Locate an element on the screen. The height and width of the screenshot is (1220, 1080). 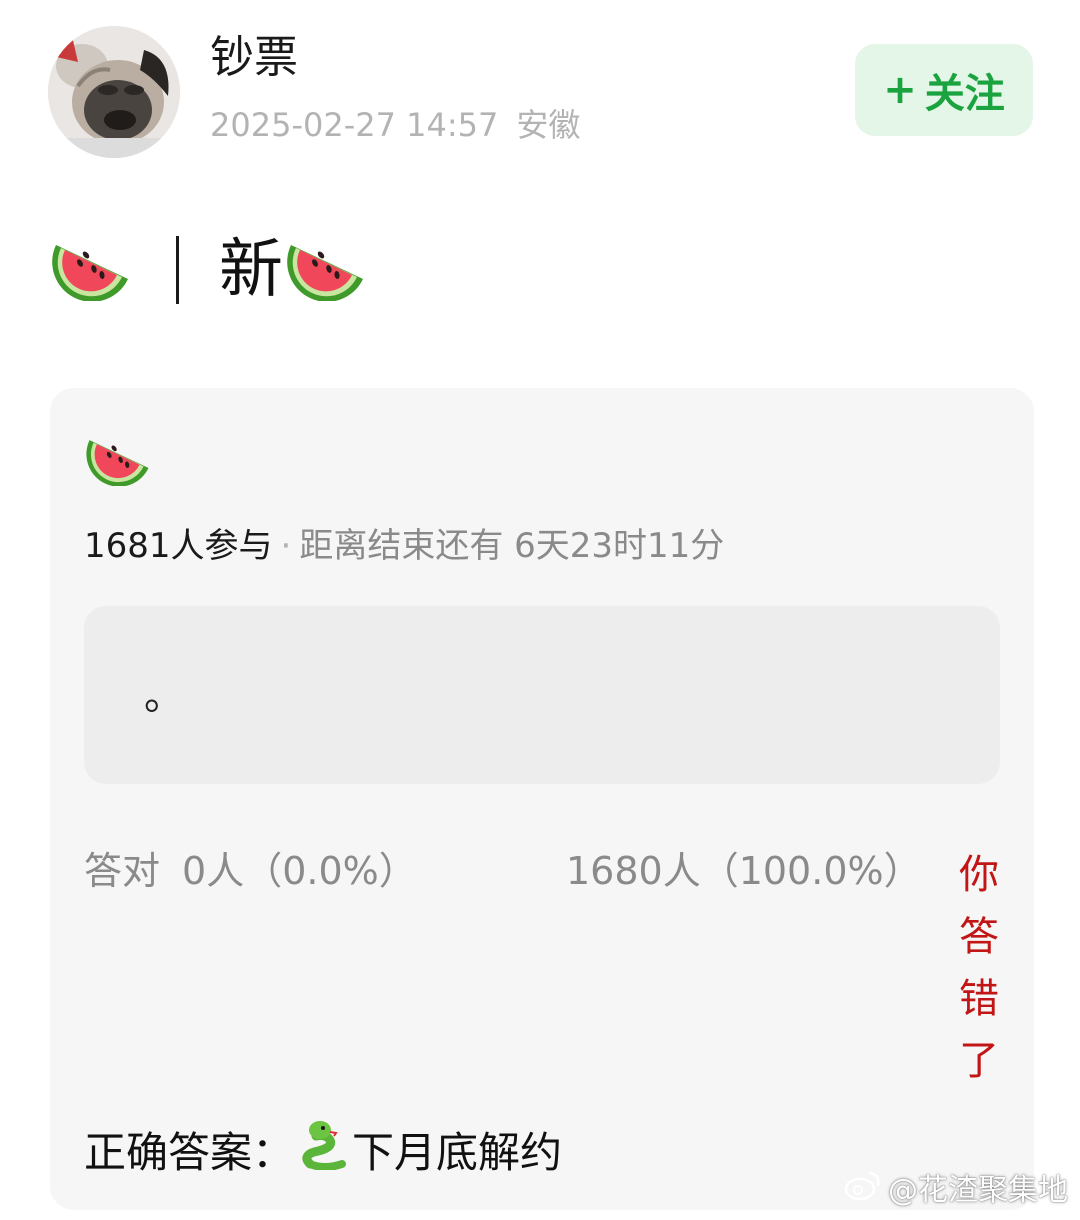
correct-count: 0人（0.0%） is located at coordinates (299, 871).